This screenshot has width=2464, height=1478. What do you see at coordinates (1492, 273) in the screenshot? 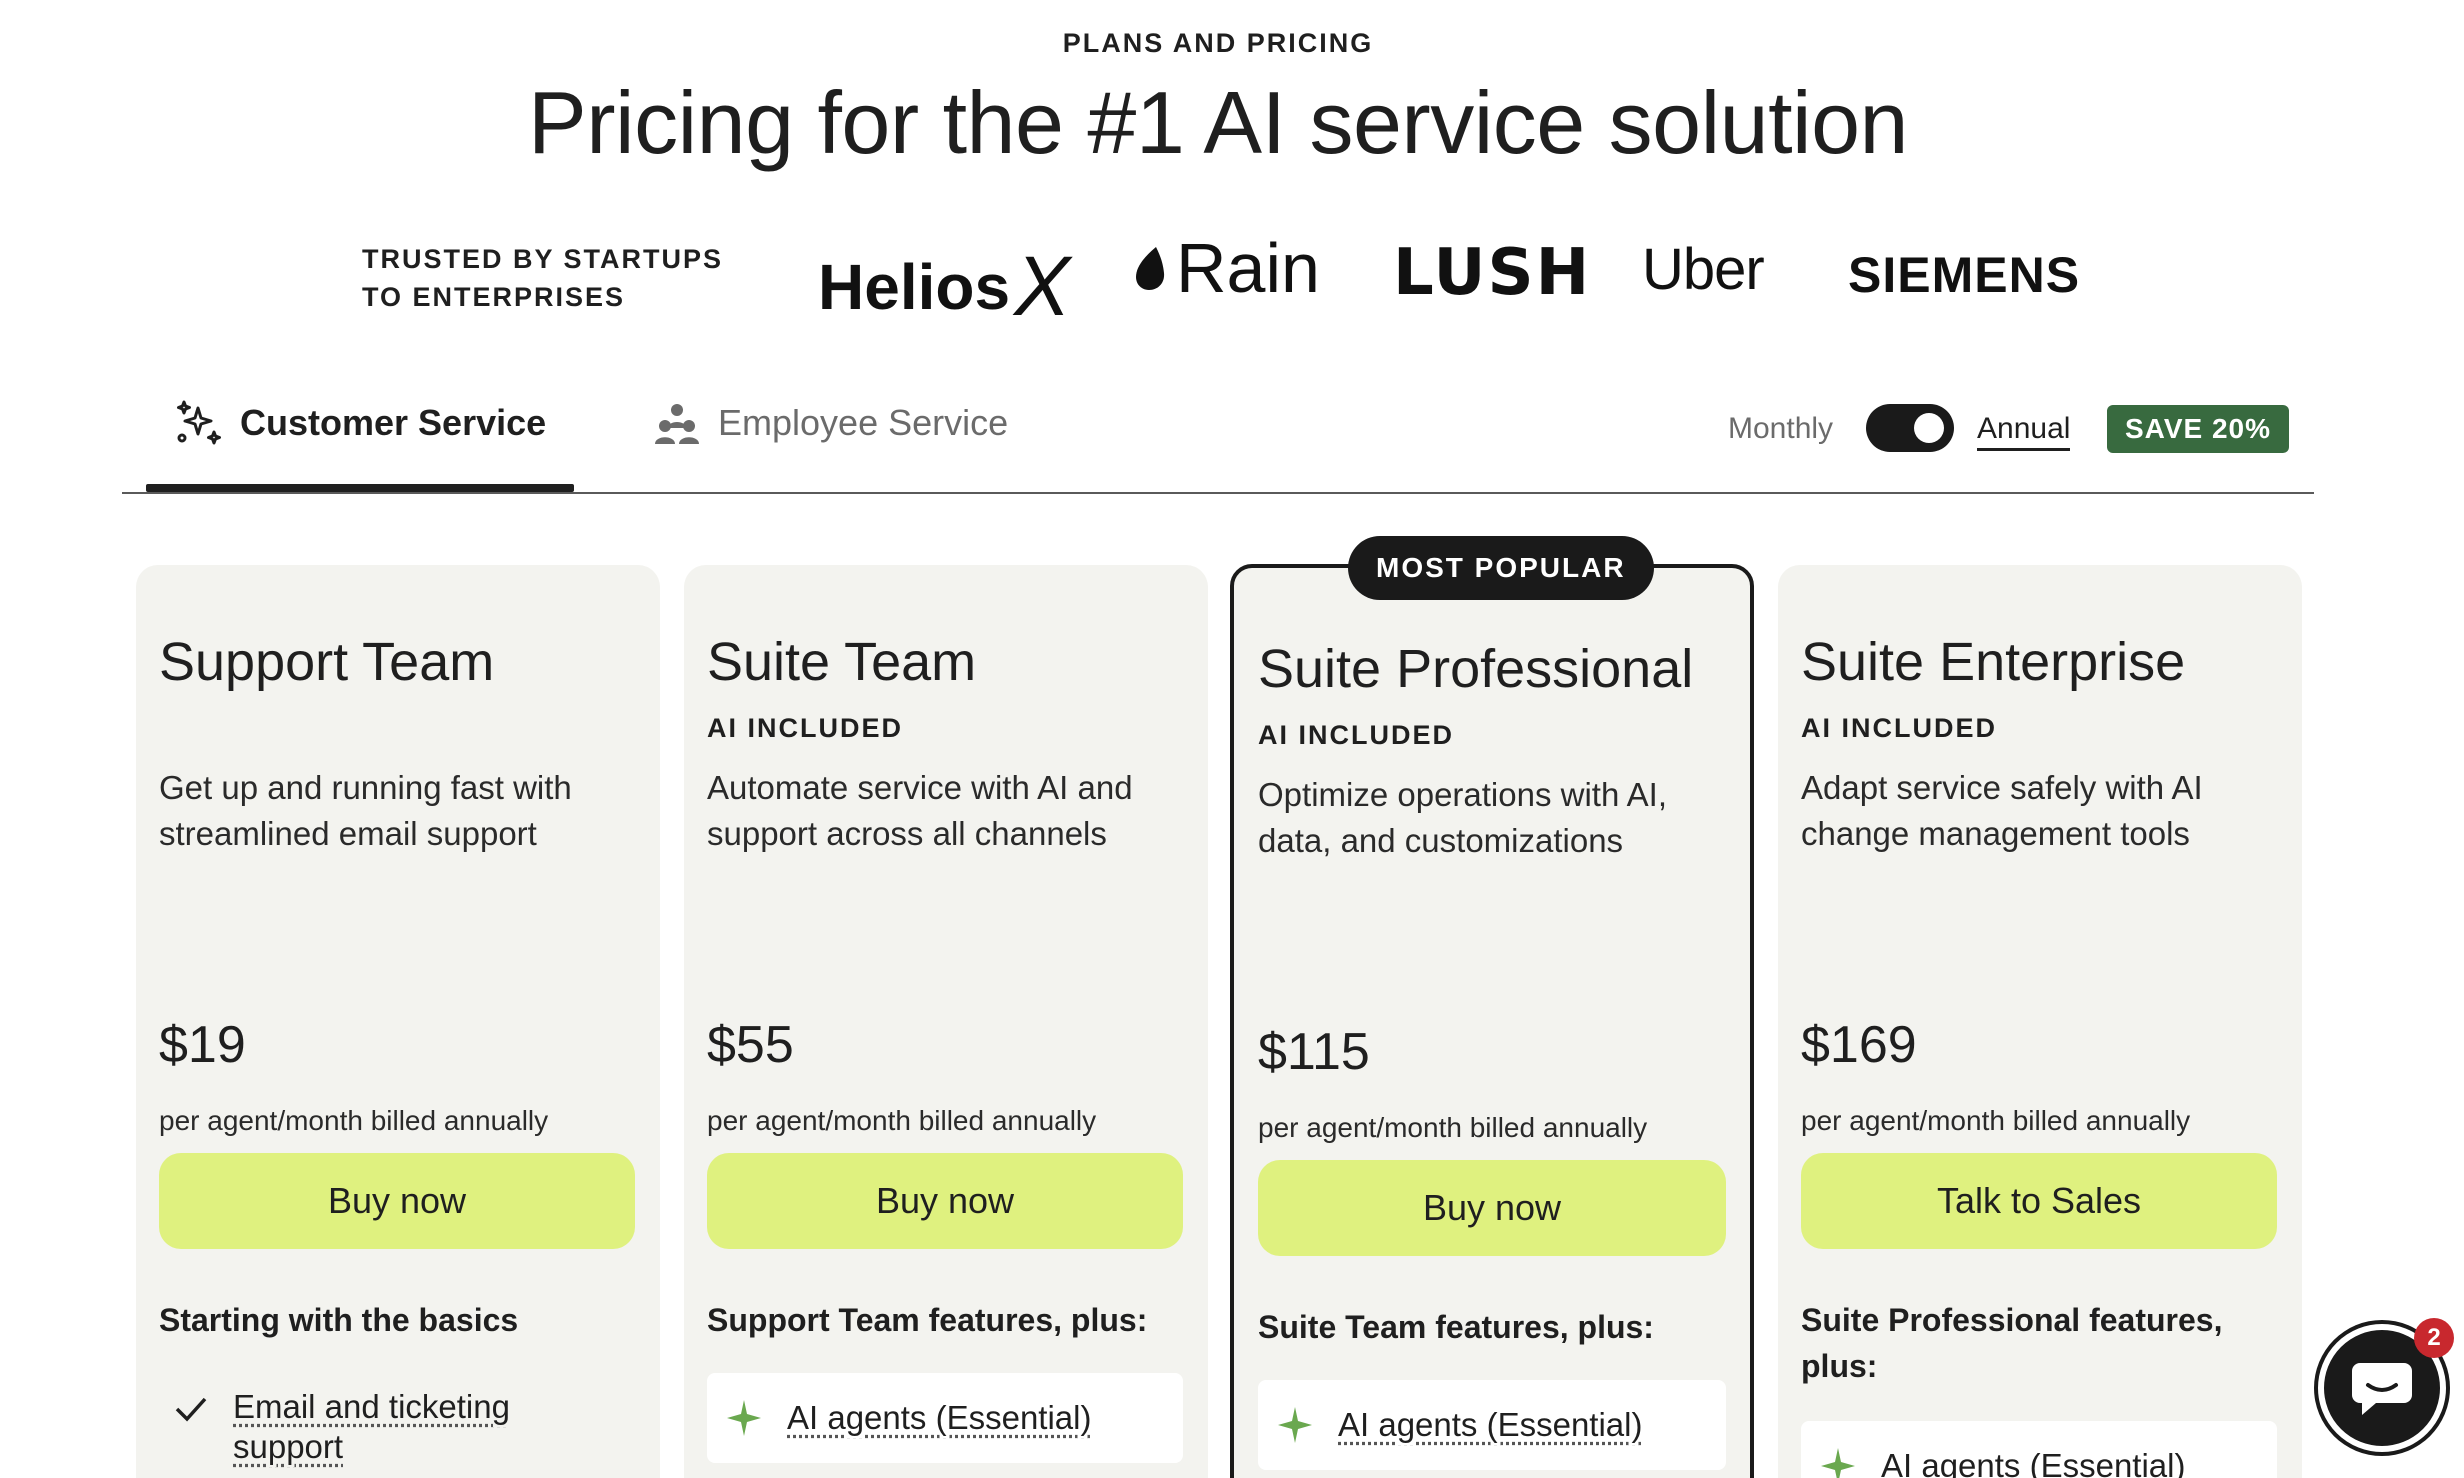
I see `lush-logo: LUSH` at bounding box center [1492, 273].